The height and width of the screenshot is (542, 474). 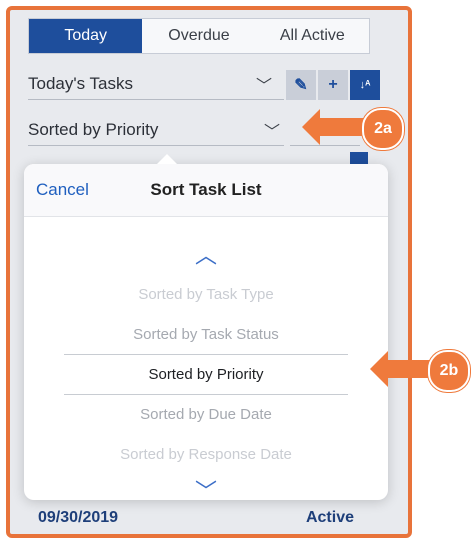 What do you see at coordinates (383, 129) in the screenshot?
I see `callout-badge-2a: 2a` at bounding box center [383, 129].